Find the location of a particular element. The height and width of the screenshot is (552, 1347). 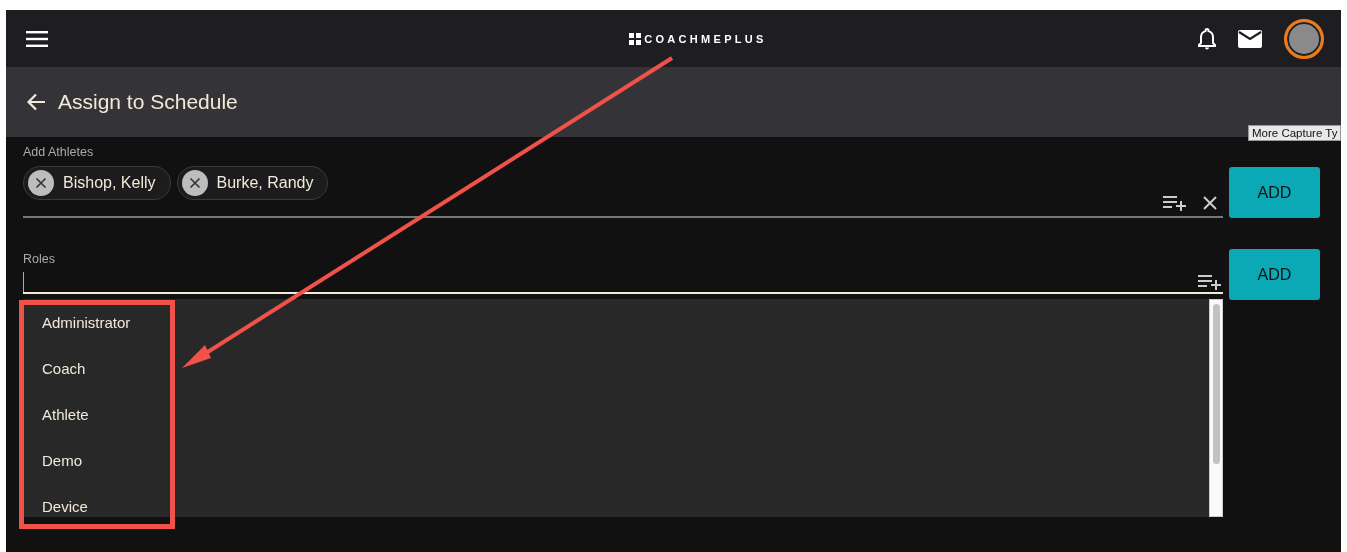

close-icon is located at coordinates (1210, 203).